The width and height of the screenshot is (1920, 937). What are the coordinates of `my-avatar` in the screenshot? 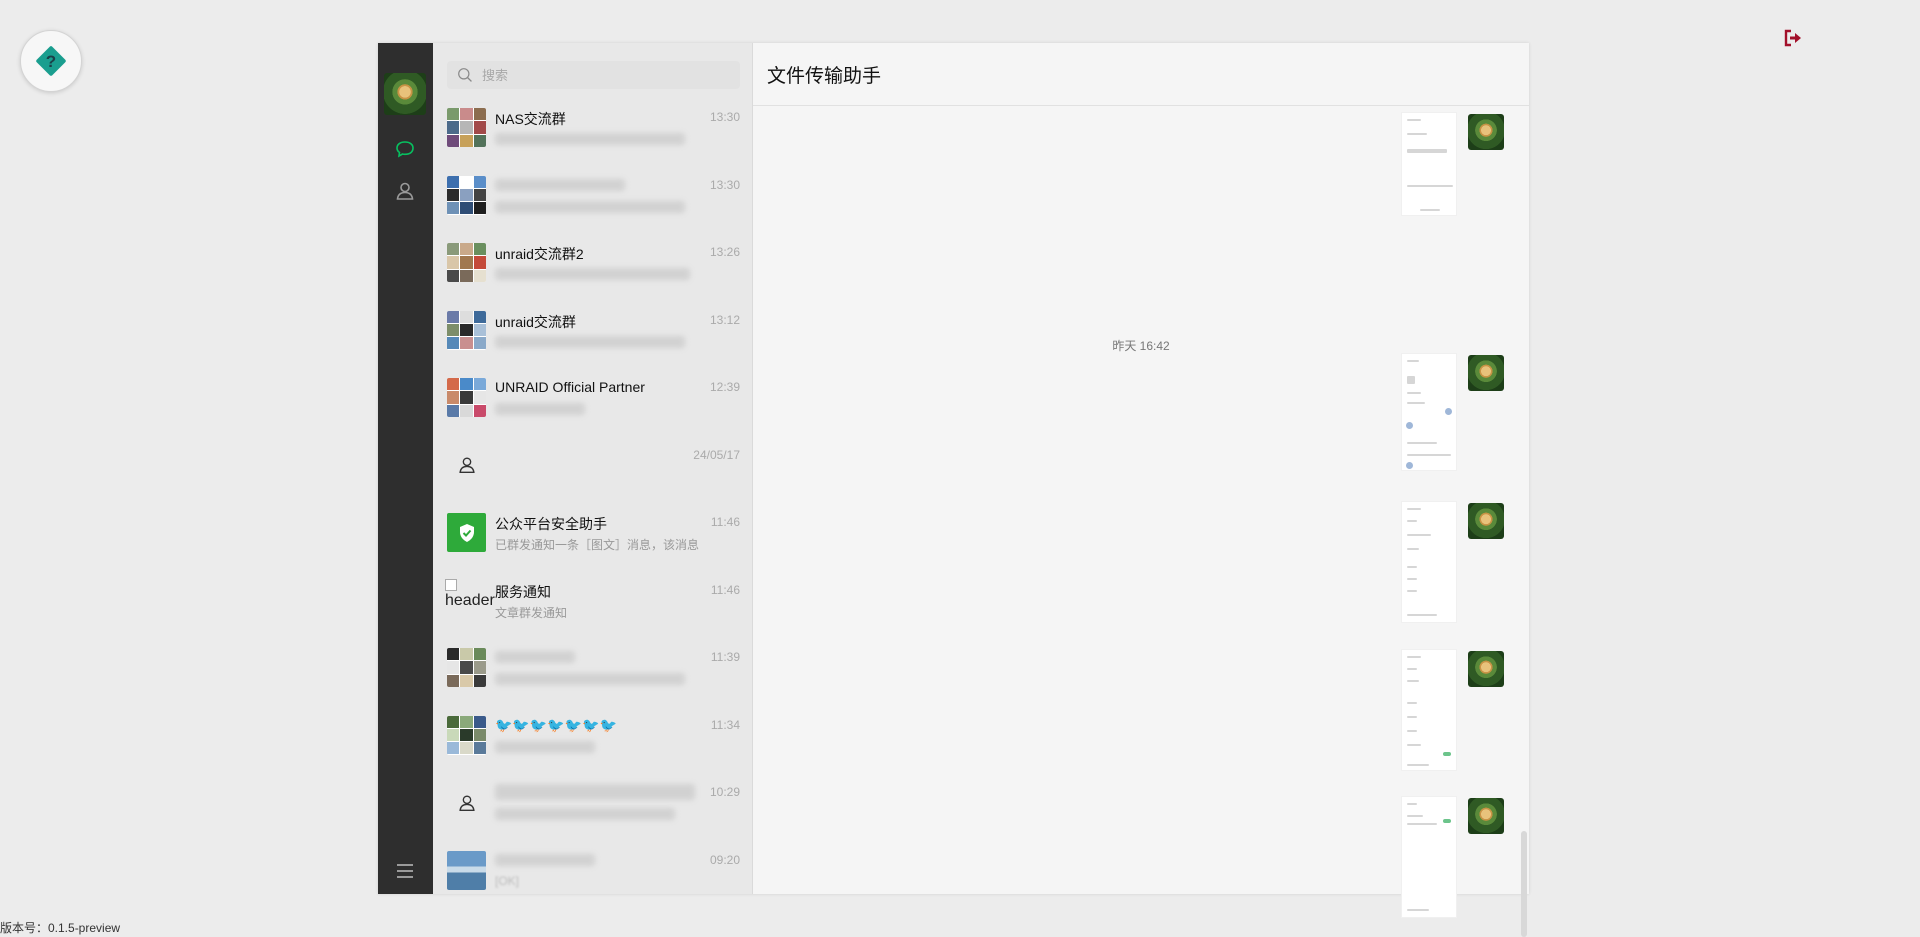 It's located at (405, 94).